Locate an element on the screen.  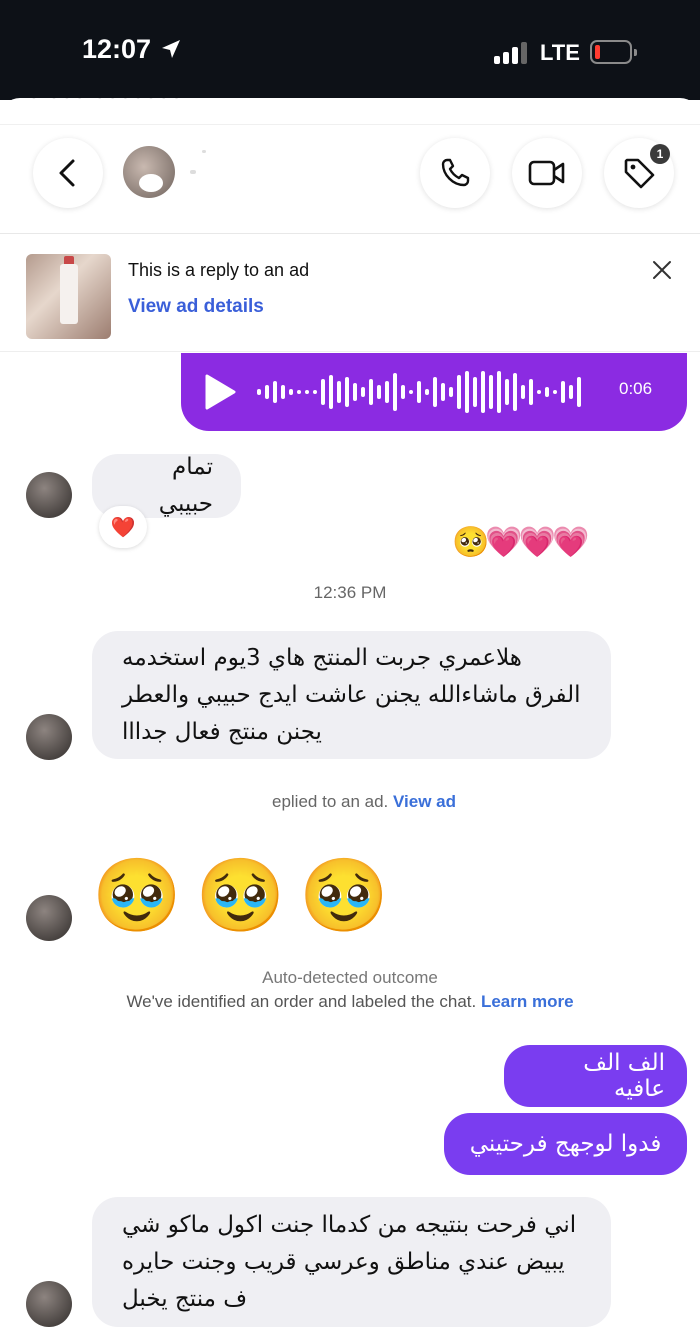
heart-reaction: ❤️ is located at coordinates (123, 527).